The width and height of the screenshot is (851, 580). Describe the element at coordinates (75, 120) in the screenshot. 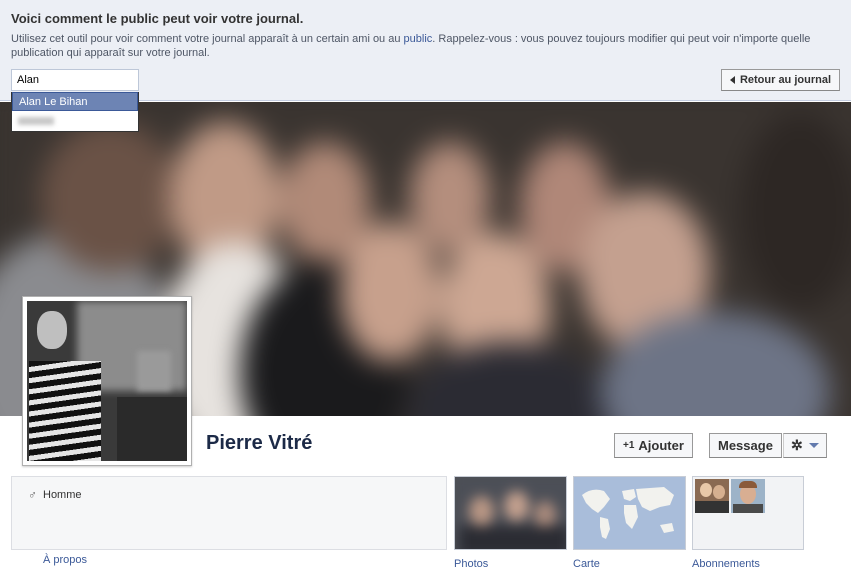

I see `suggestion-item-blurred` at that location.